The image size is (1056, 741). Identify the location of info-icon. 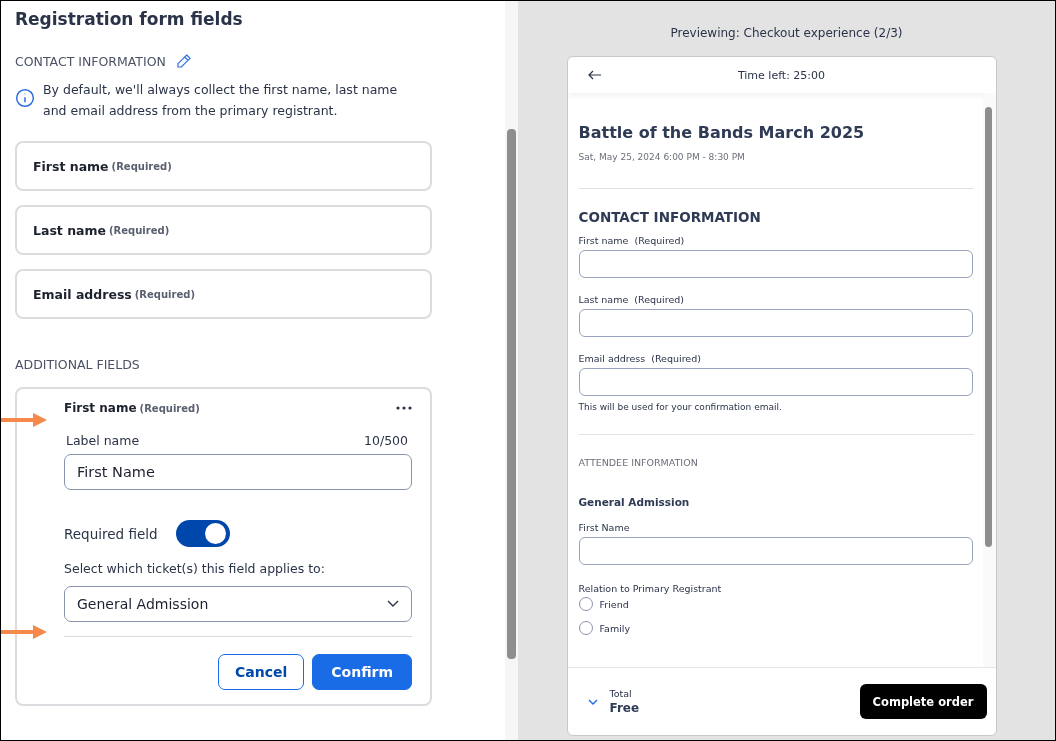
(25, 98).